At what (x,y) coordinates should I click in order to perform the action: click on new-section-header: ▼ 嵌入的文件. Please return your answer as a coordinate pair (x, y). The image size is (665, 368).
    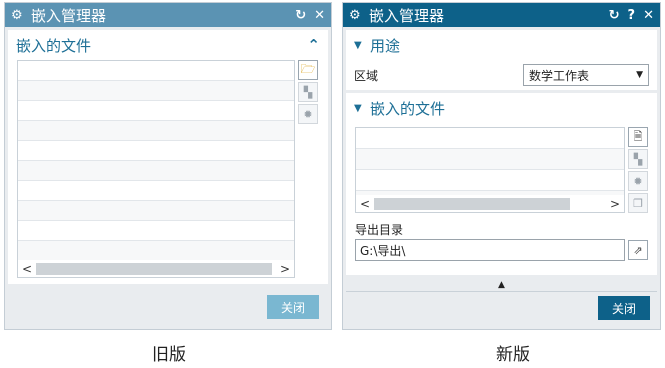
    Looking at the image, I should click on (501, 108).